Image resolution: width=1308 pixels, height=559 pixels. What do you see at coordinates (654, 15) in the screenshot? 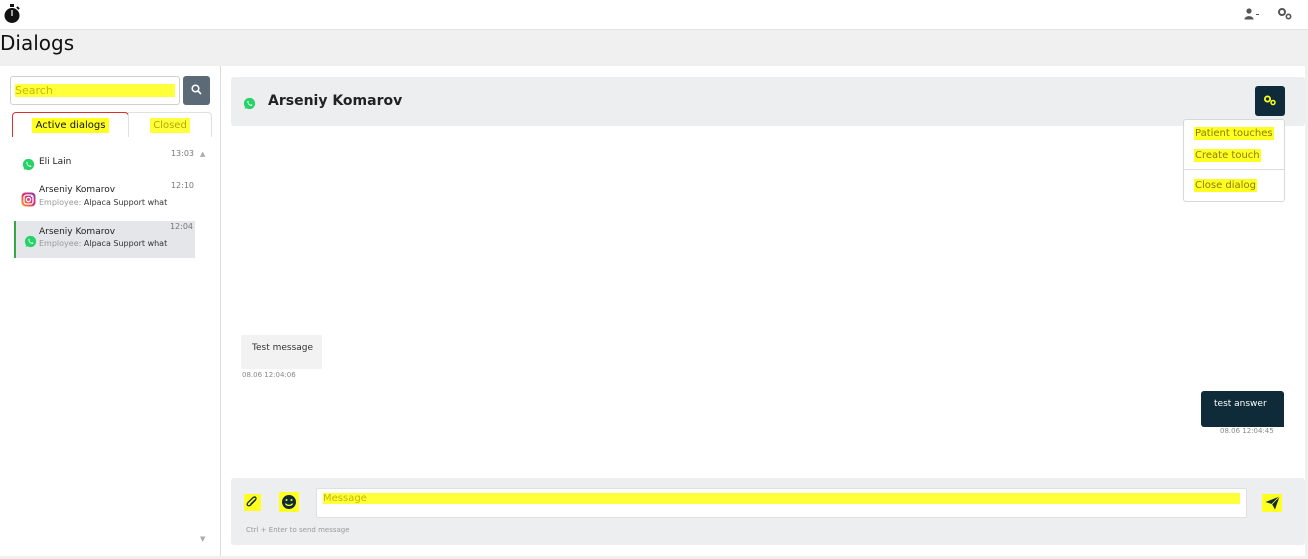
I see `top-bar` at bounding box center [654, 15].